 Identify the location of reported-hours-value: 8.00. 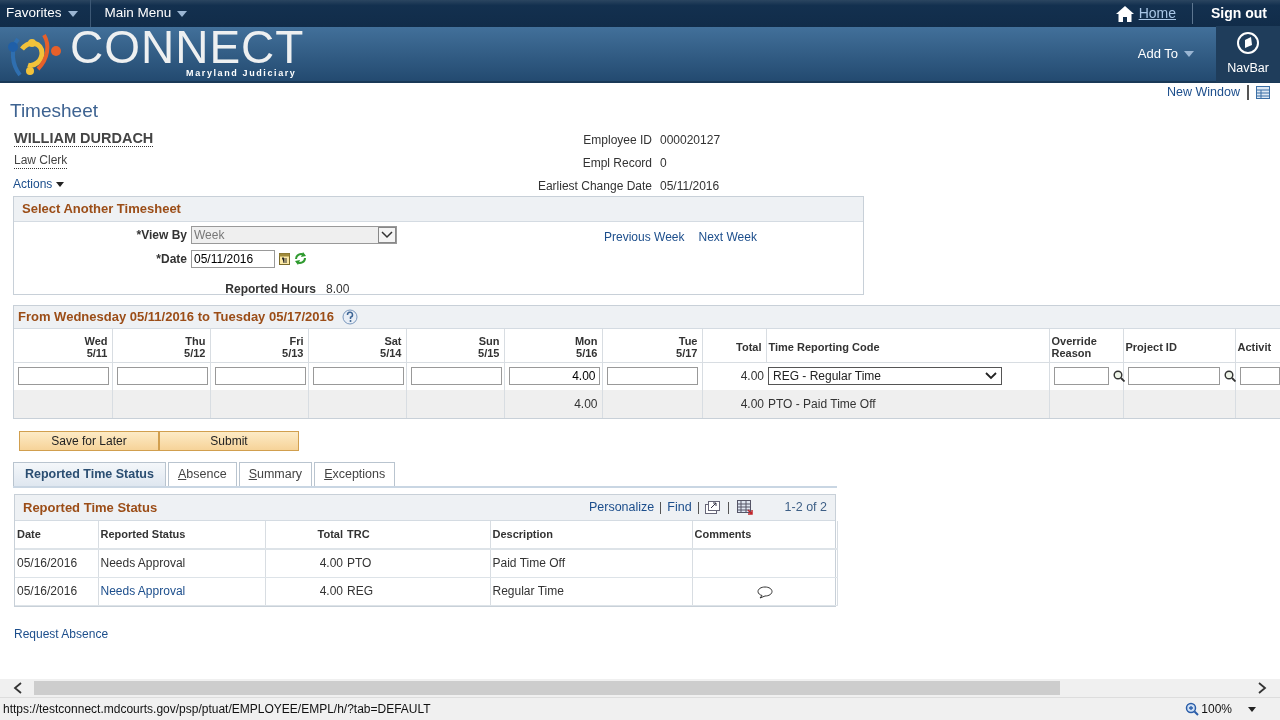
(338, 289).